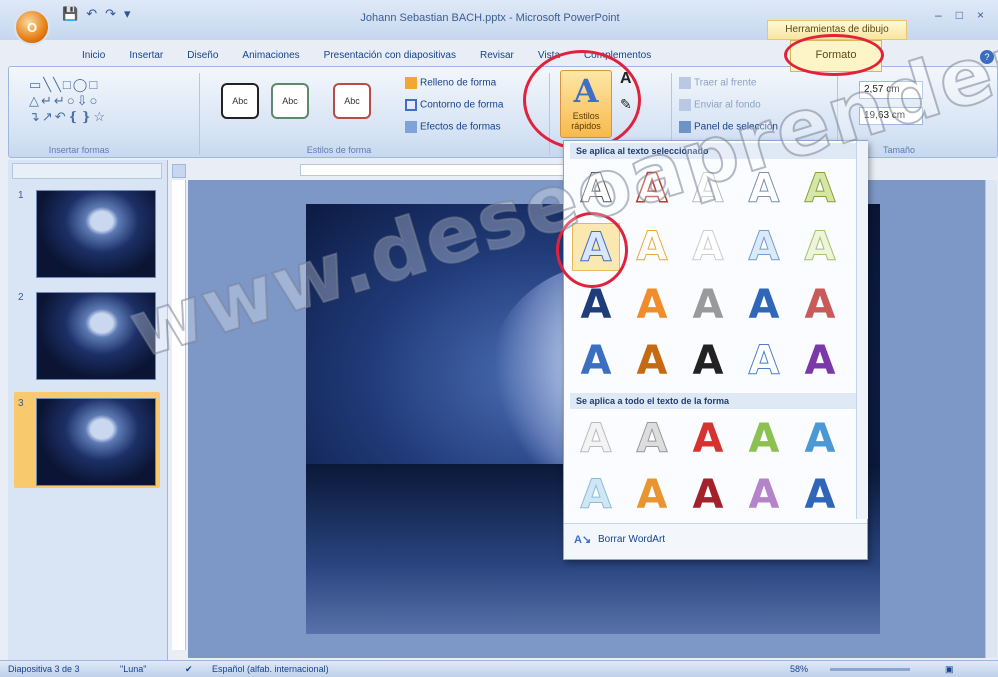  What do you see at coordinates (44, 669) in the screenshot?
I see `slide-indicator: Diapositiva 3 de 3` at bounding box center [44, 669].